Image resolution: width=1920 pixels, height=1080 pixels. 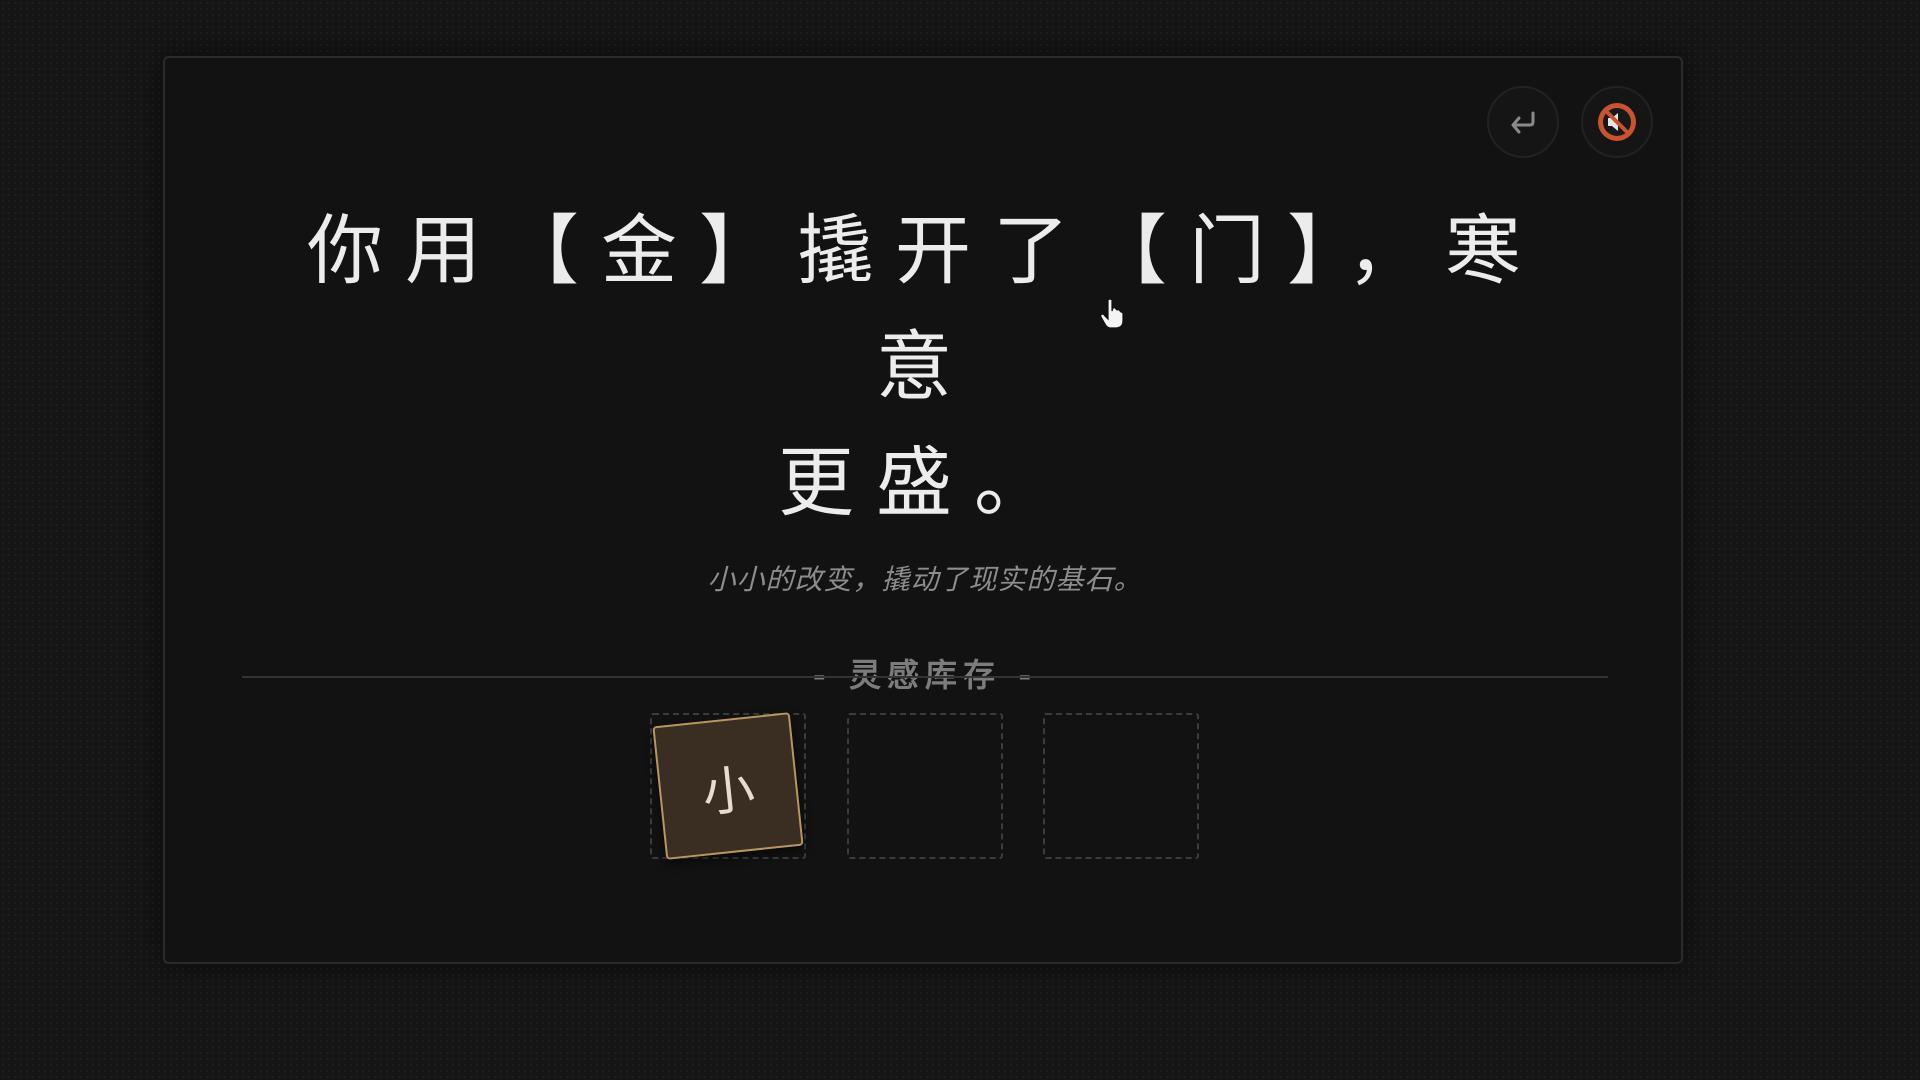 I want to click on narration-line-2: 更盛。, so click(x=925, y=482).